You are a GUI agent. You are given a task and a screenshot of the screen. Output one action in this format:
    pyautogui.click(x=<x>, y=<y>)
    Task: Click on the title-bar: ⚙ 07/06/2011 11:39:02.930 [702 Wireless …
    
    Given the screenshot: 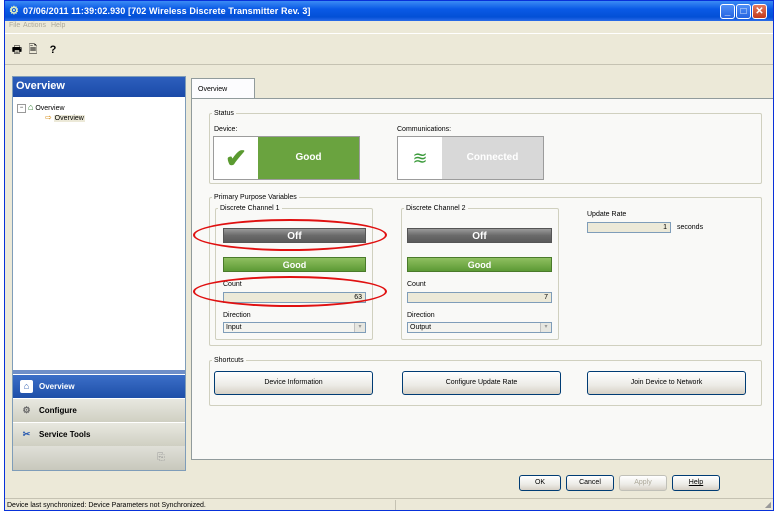 What is the action you would take?
    pyautogui.click(x=389, y=11)
    